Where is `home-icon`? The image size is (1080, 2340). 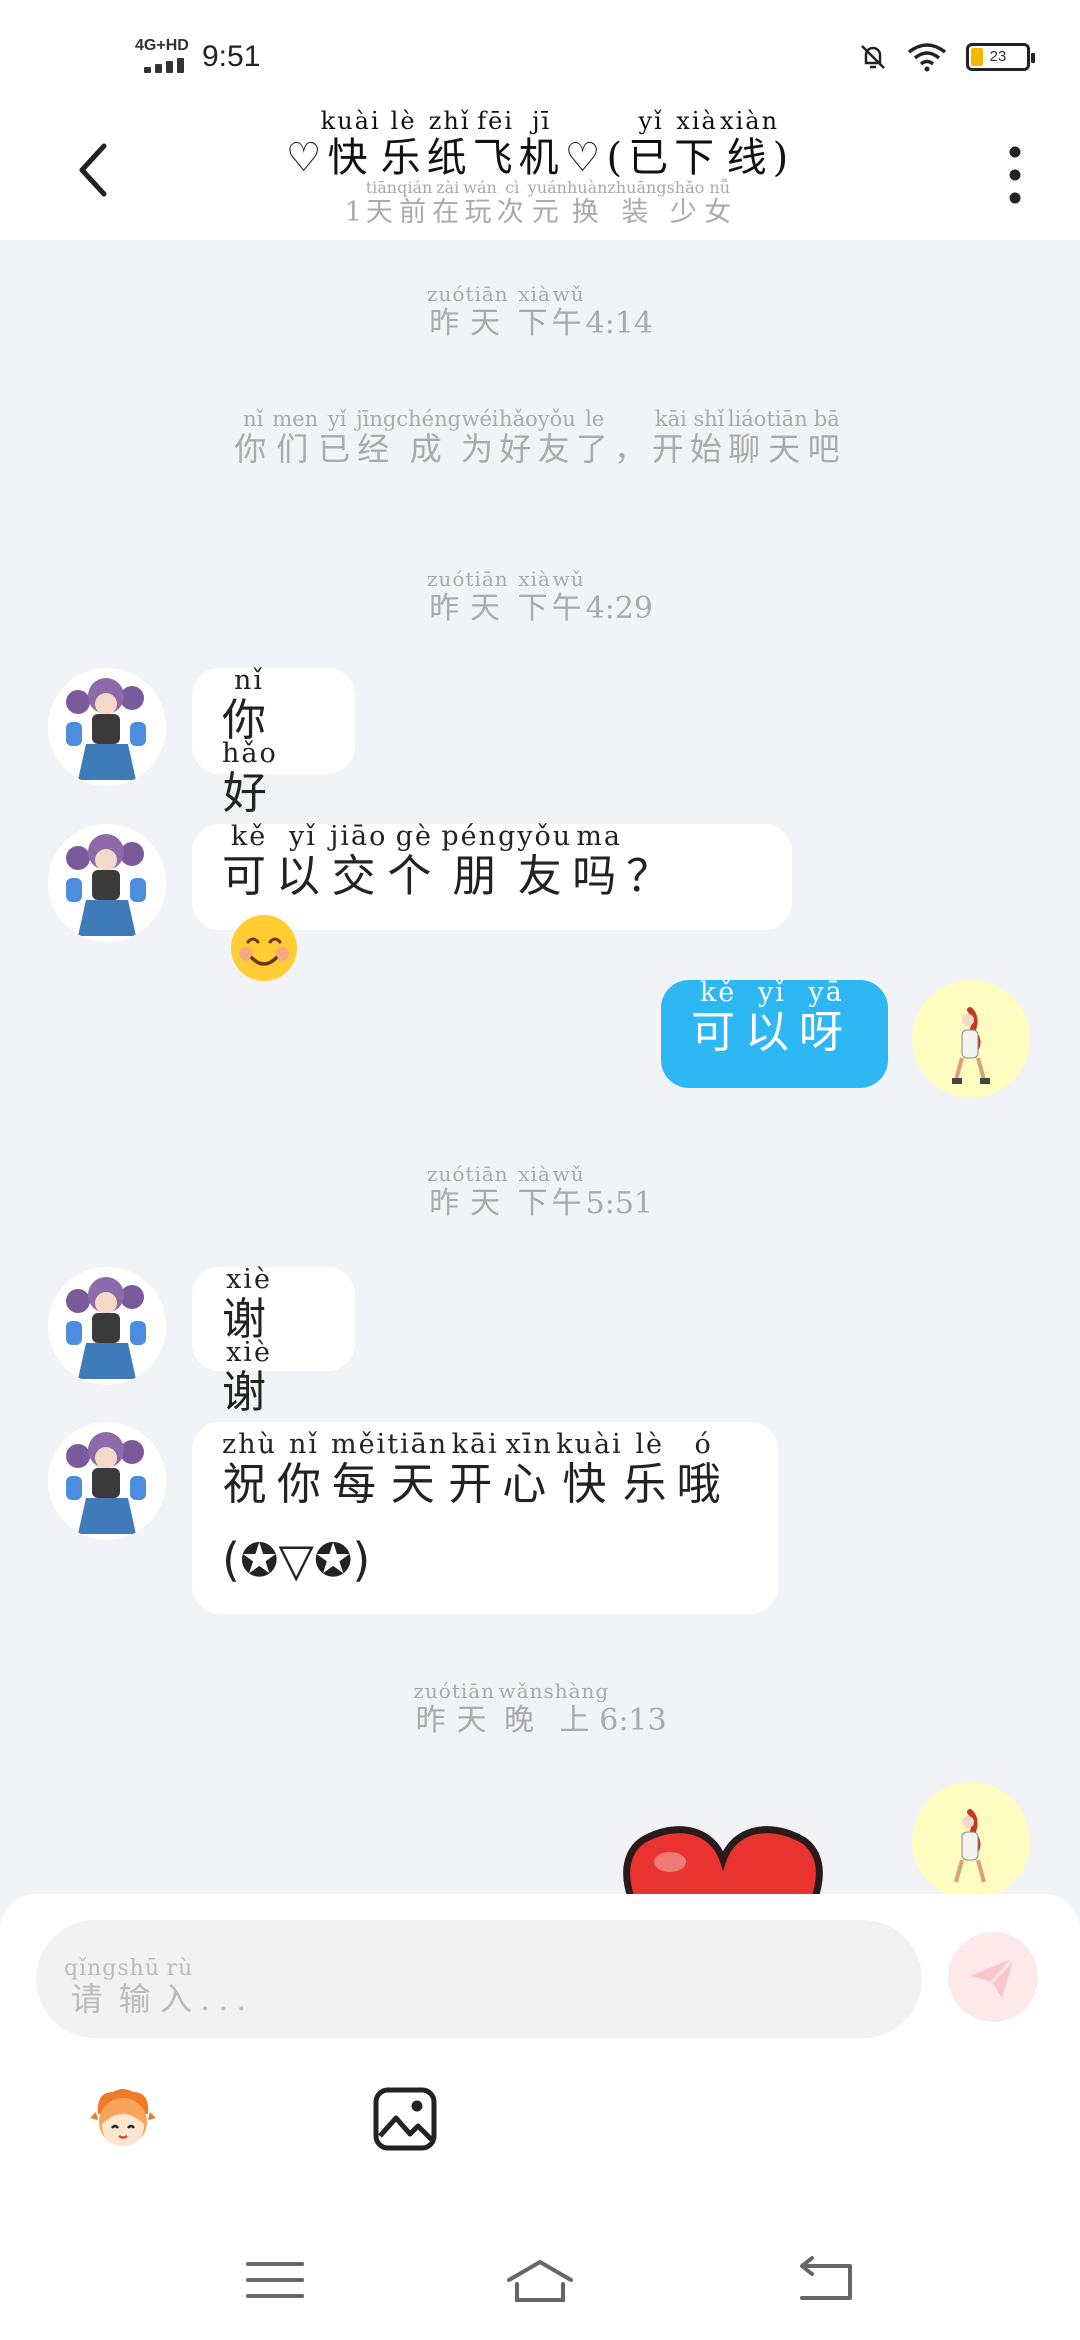 home-icon is located at coordinates (540, 2280).